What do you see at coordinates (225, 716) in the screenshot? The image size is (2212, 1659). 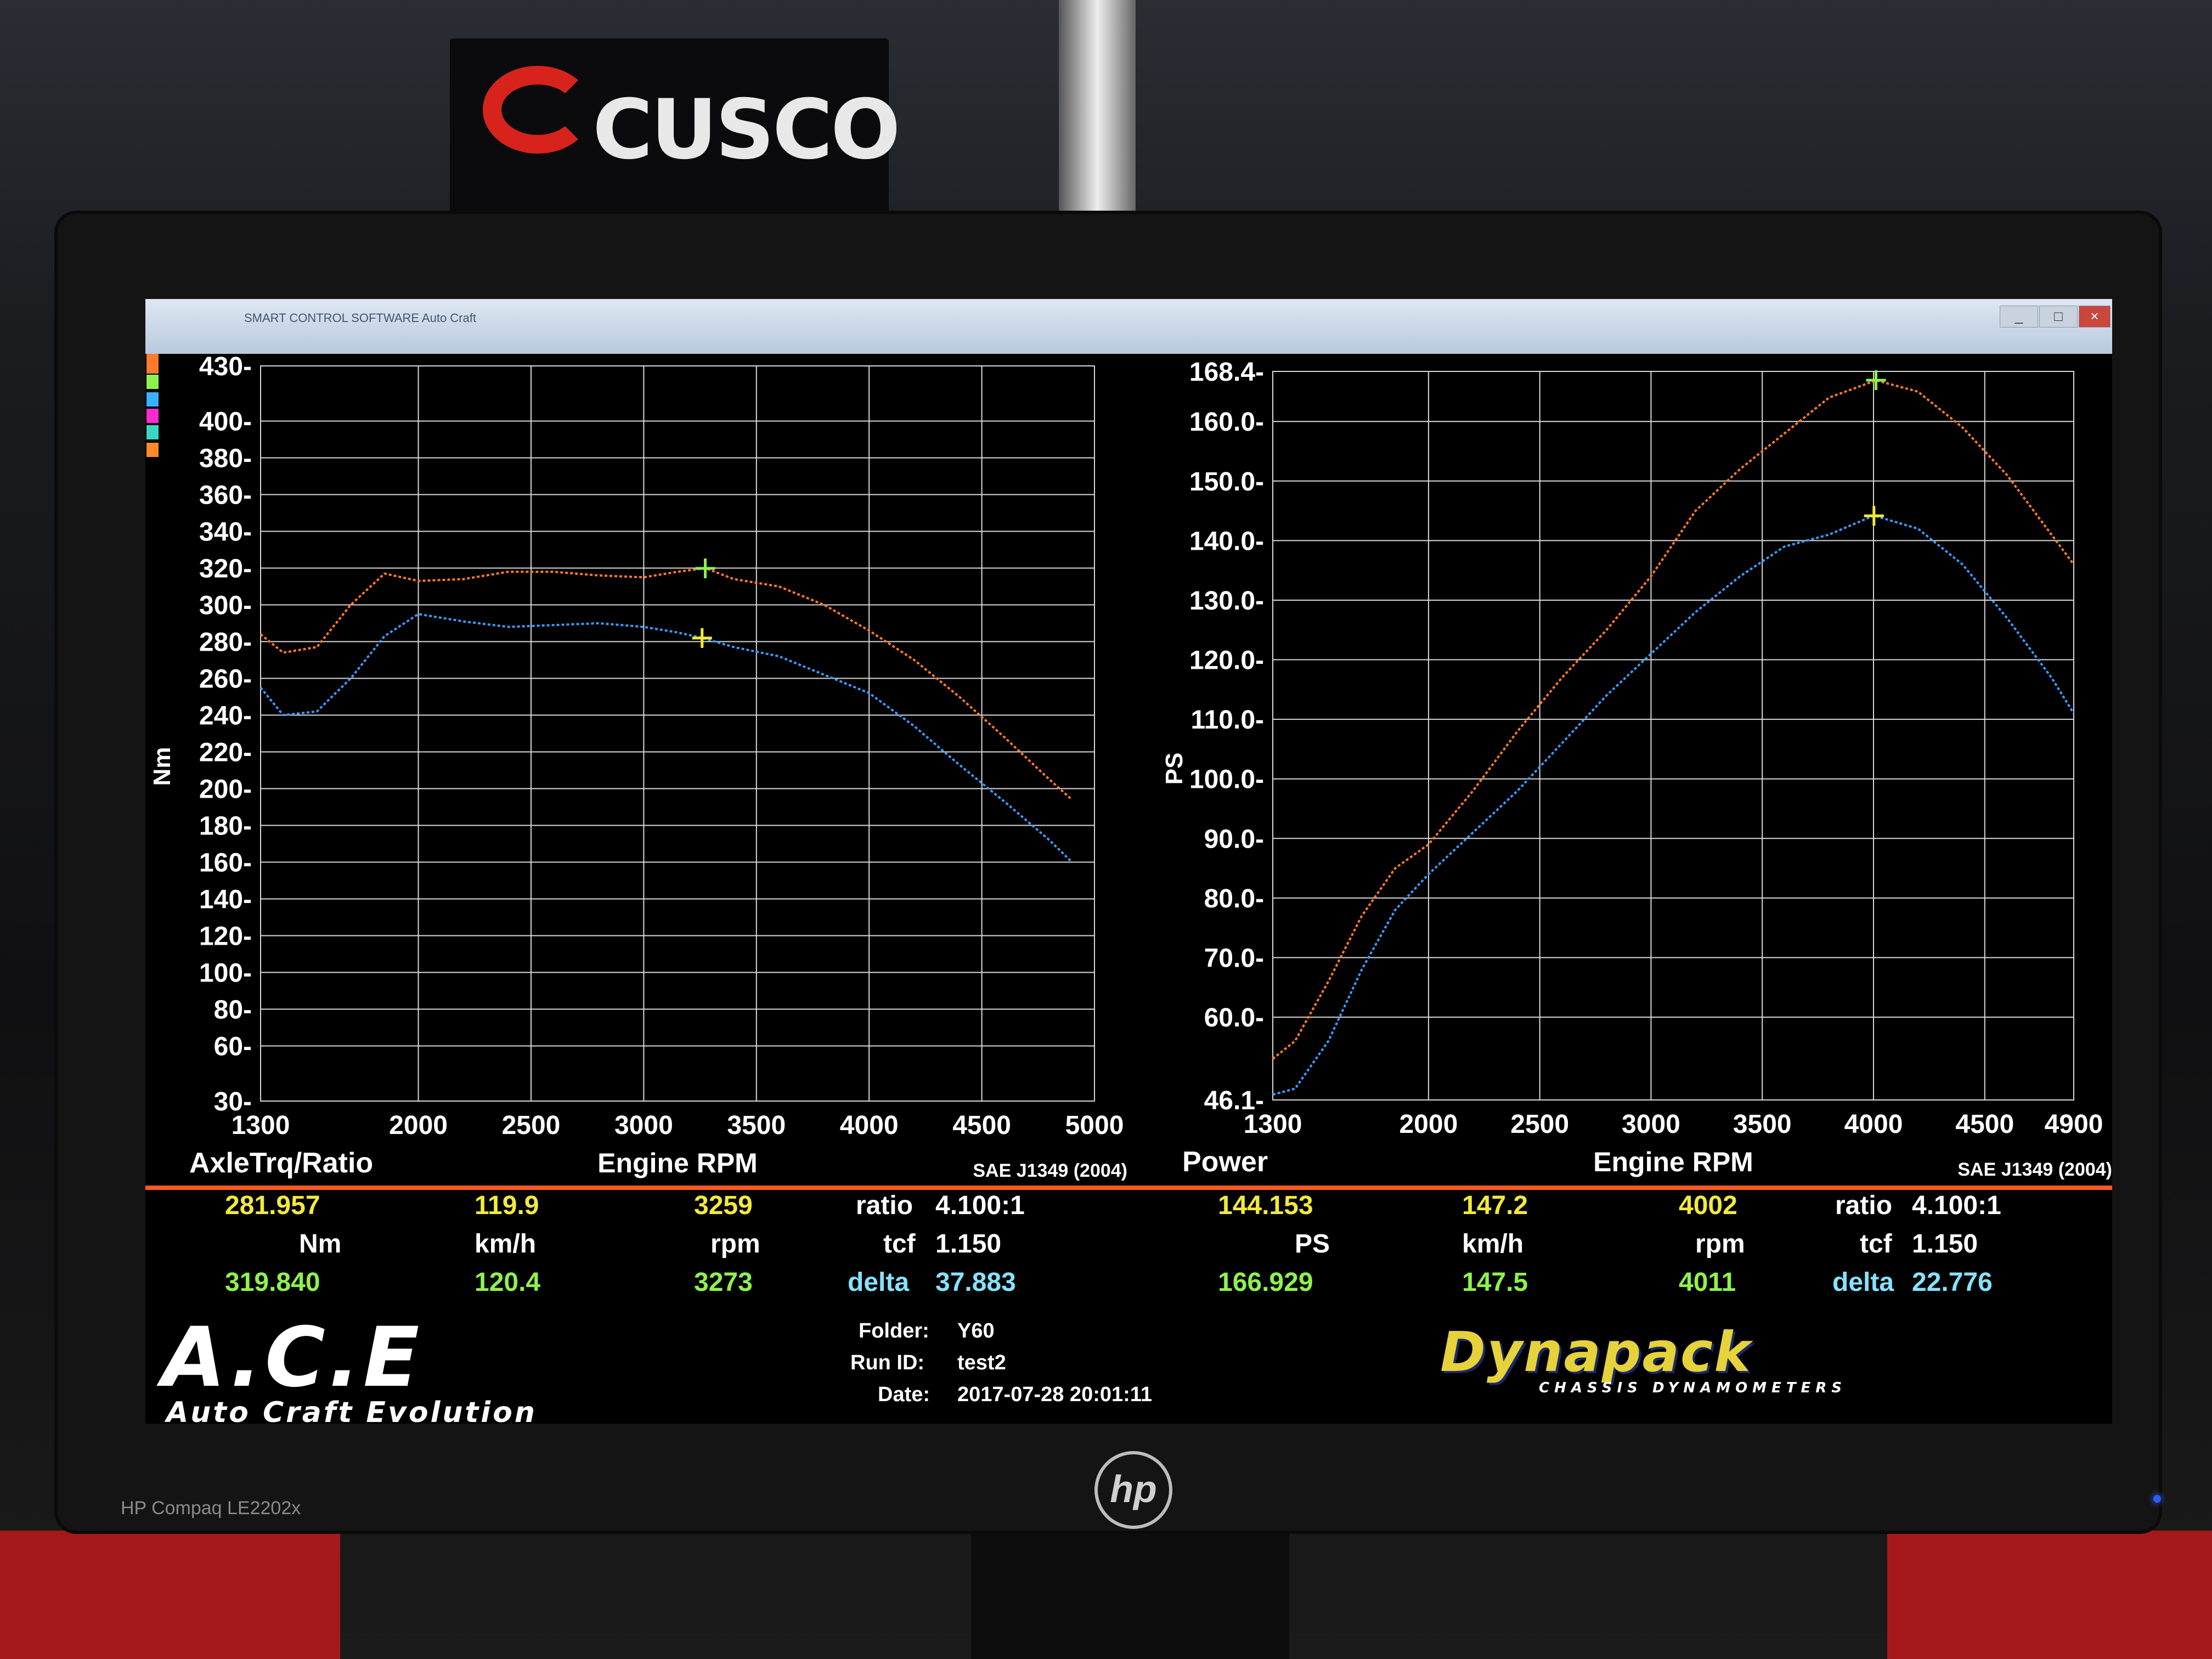 I see `torque-y-tick-label: 240-` at bounding box center [225, 716].